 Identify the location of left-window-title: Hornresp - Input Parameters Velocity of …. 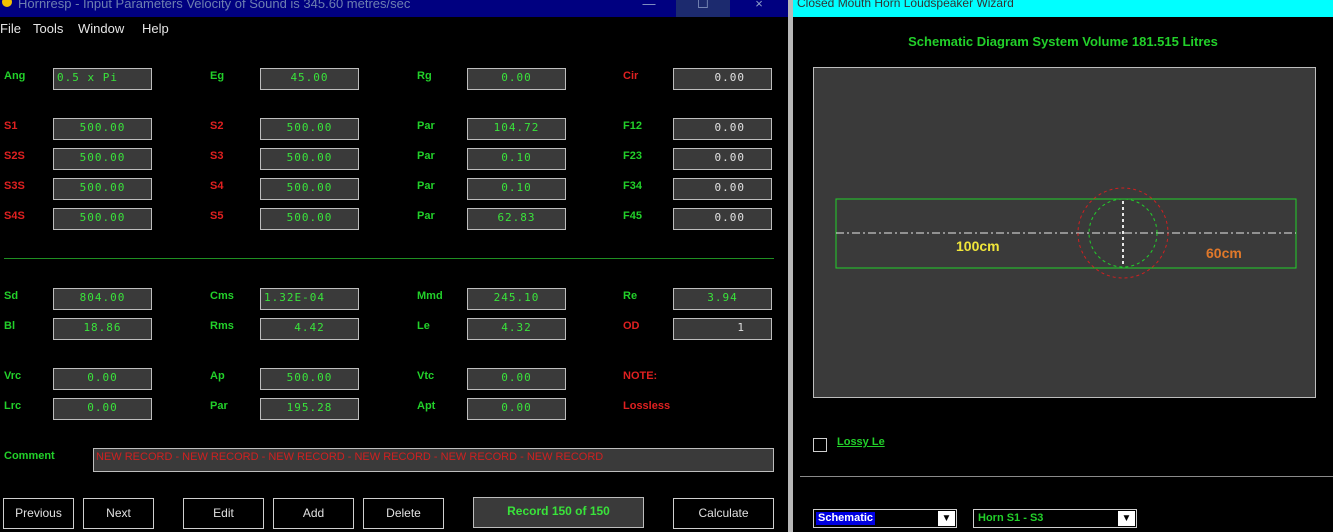
(214, 5).